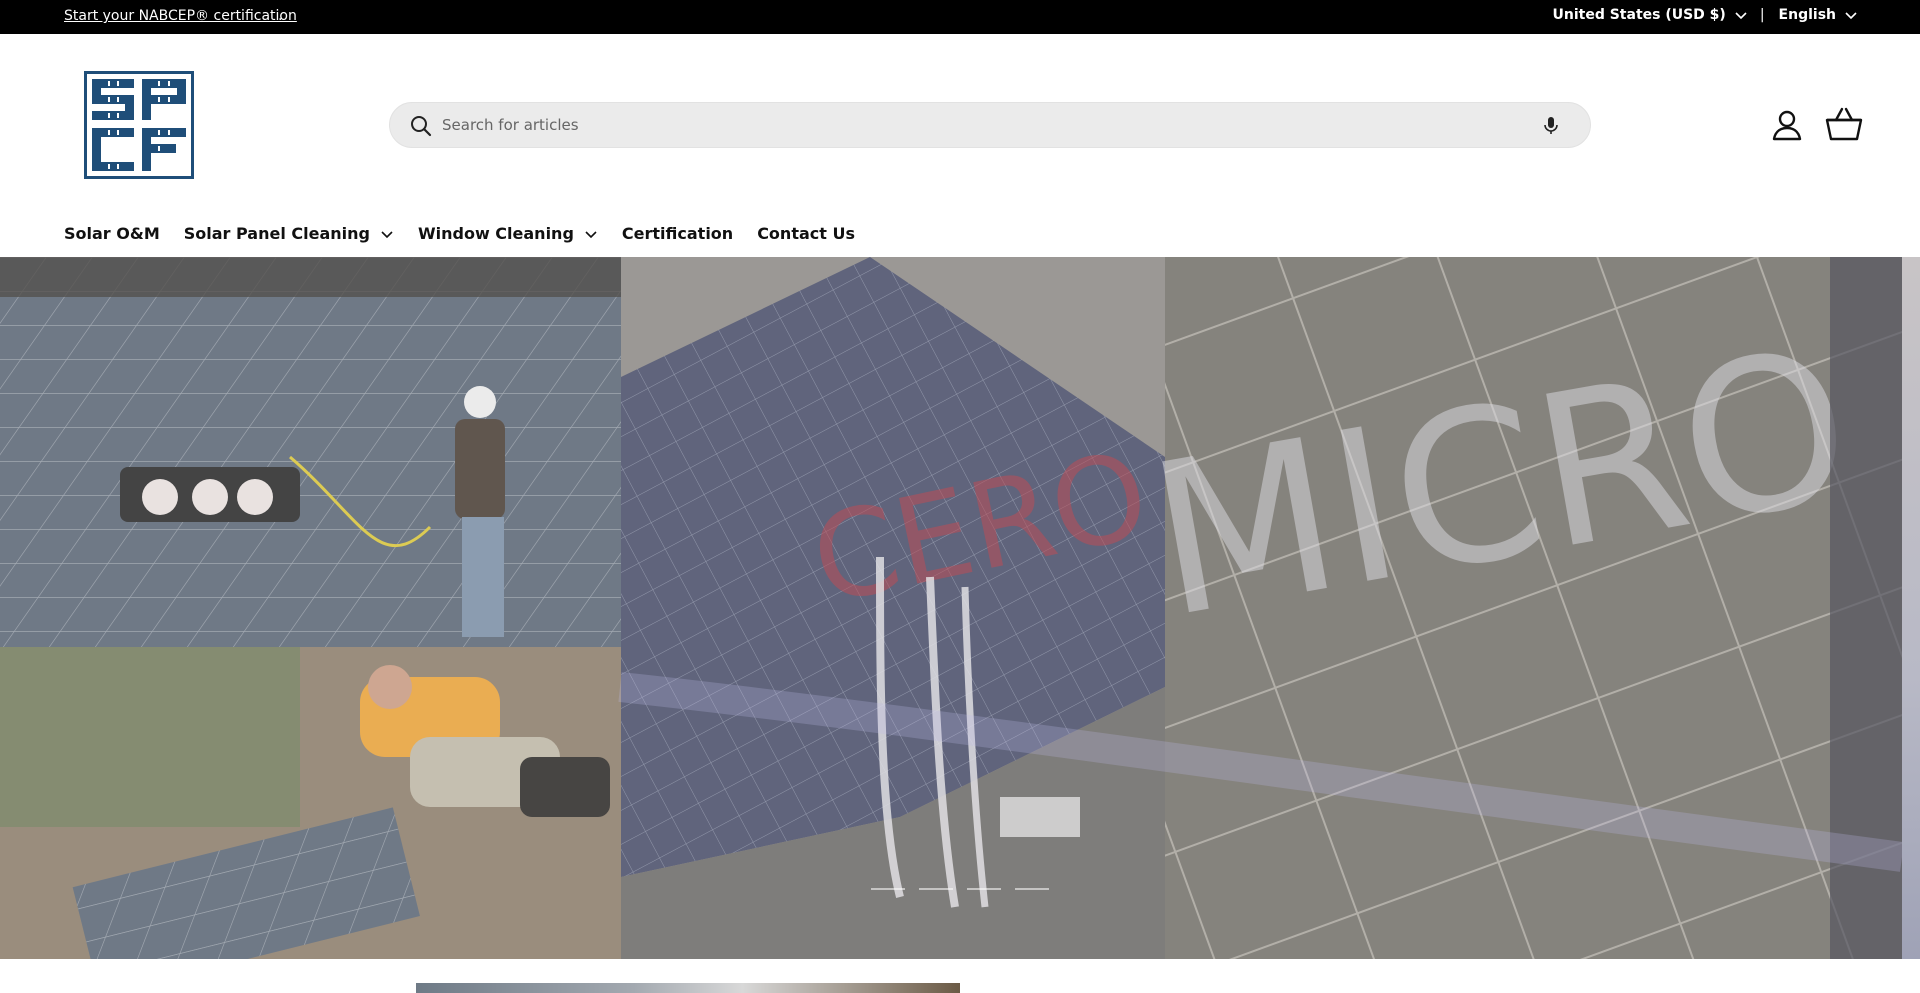  I want to click on country-selector-label: United States (USD $), so click(1639, 15).